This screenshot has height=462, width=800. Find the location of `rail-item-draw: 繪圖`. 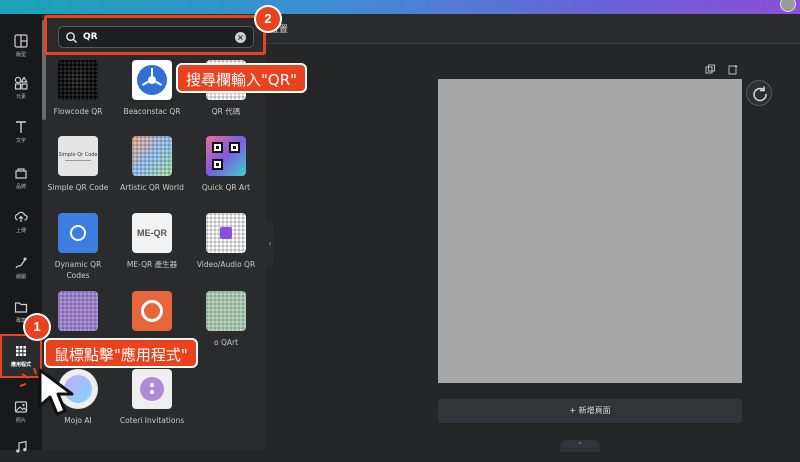

rail-item-draw: 繪圖 is located at coordinates (21, 268).